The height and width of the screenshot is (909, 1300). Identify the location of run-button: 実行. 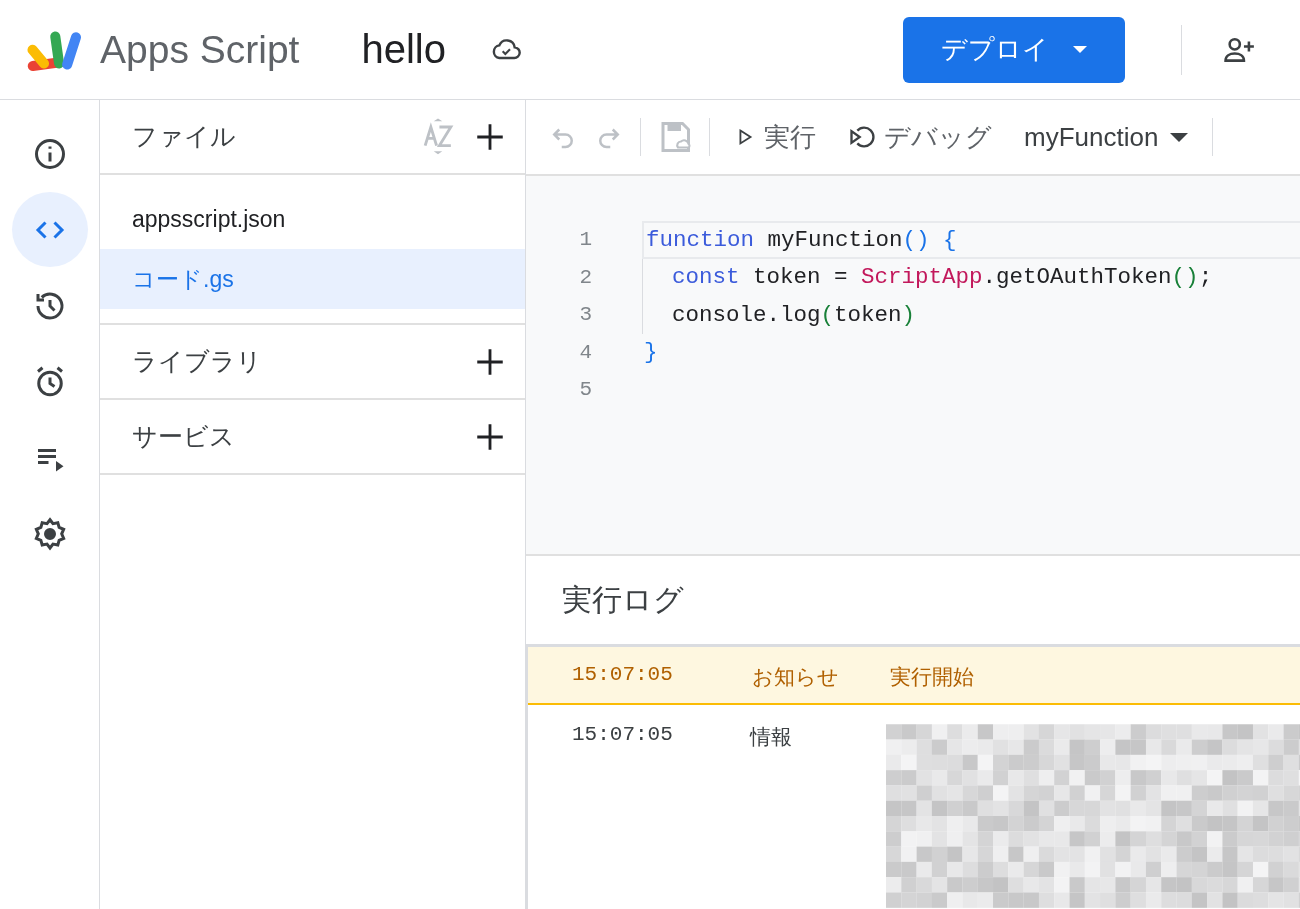
(775, 137).